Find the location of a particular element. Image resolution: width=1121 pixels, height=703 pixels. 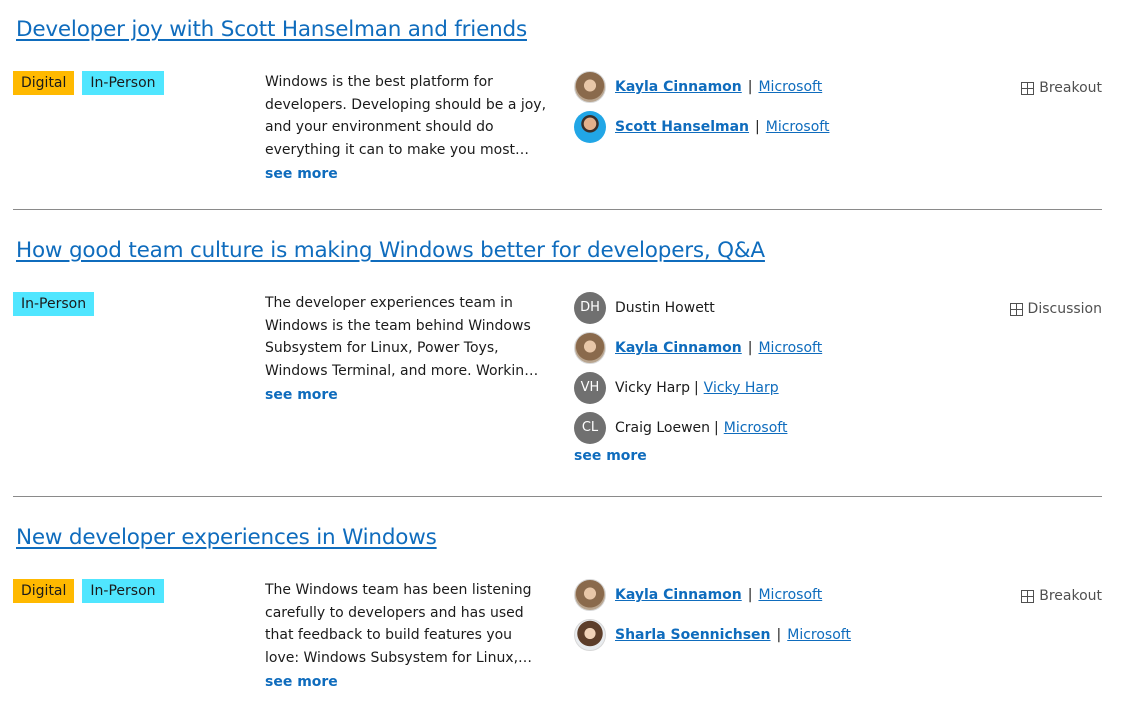

avatar: DH is located at coordinates (590, 308).